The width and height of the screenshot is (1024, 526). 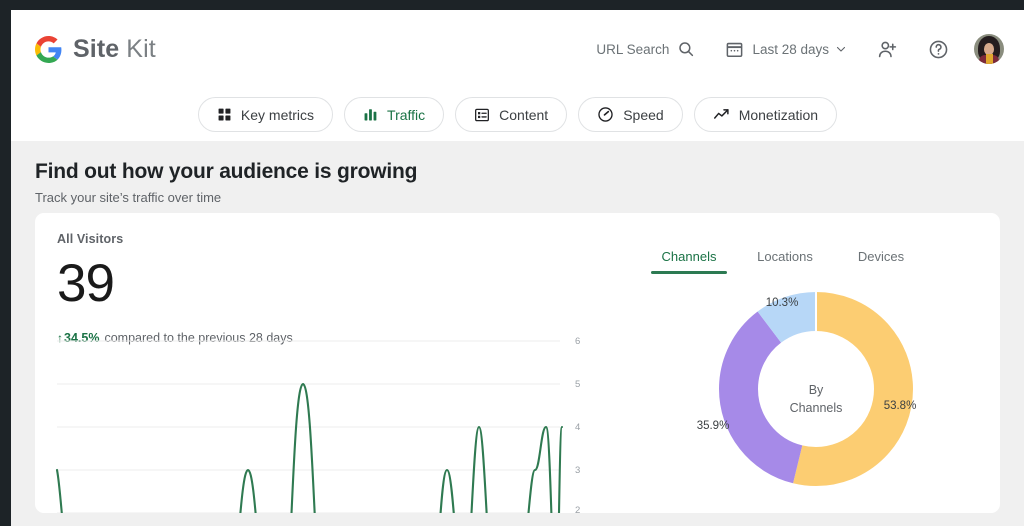 I want to click on slice-label-blue: 10.3%, so click(x=781, y=303).